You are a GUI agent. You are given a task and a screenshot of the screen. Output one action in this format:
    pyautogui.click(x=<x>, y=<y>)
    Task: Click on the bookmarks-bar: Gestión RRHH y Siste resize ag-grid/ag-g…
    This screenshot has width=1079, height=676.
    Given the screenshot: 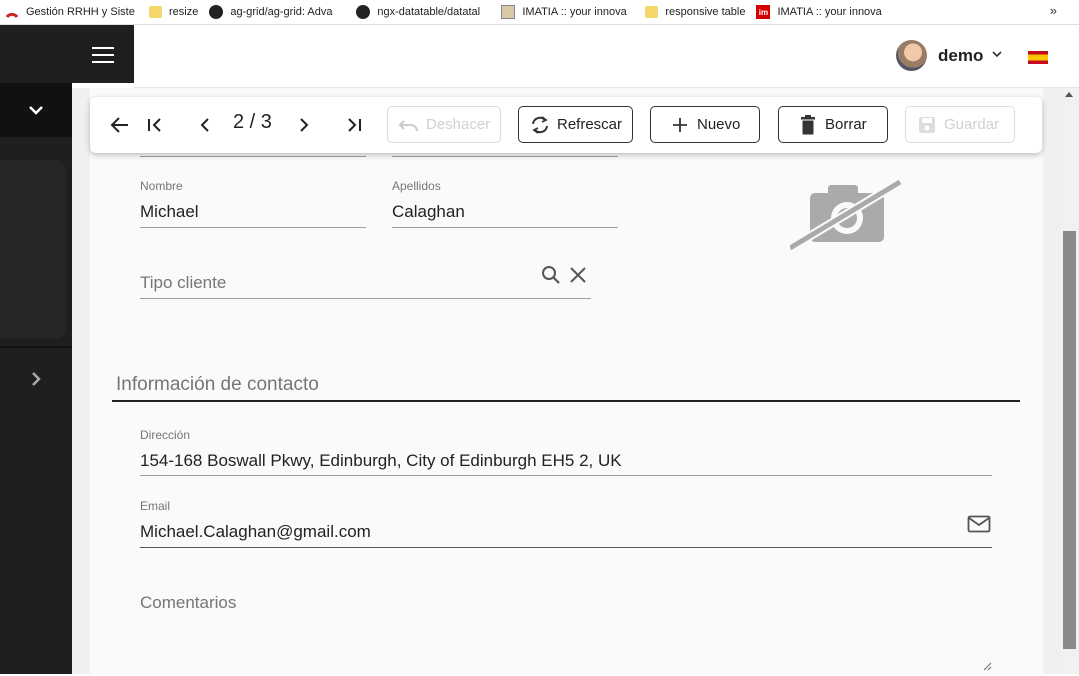 What is the action you would take?
    pyautogui.click(x=539, y=12)
    